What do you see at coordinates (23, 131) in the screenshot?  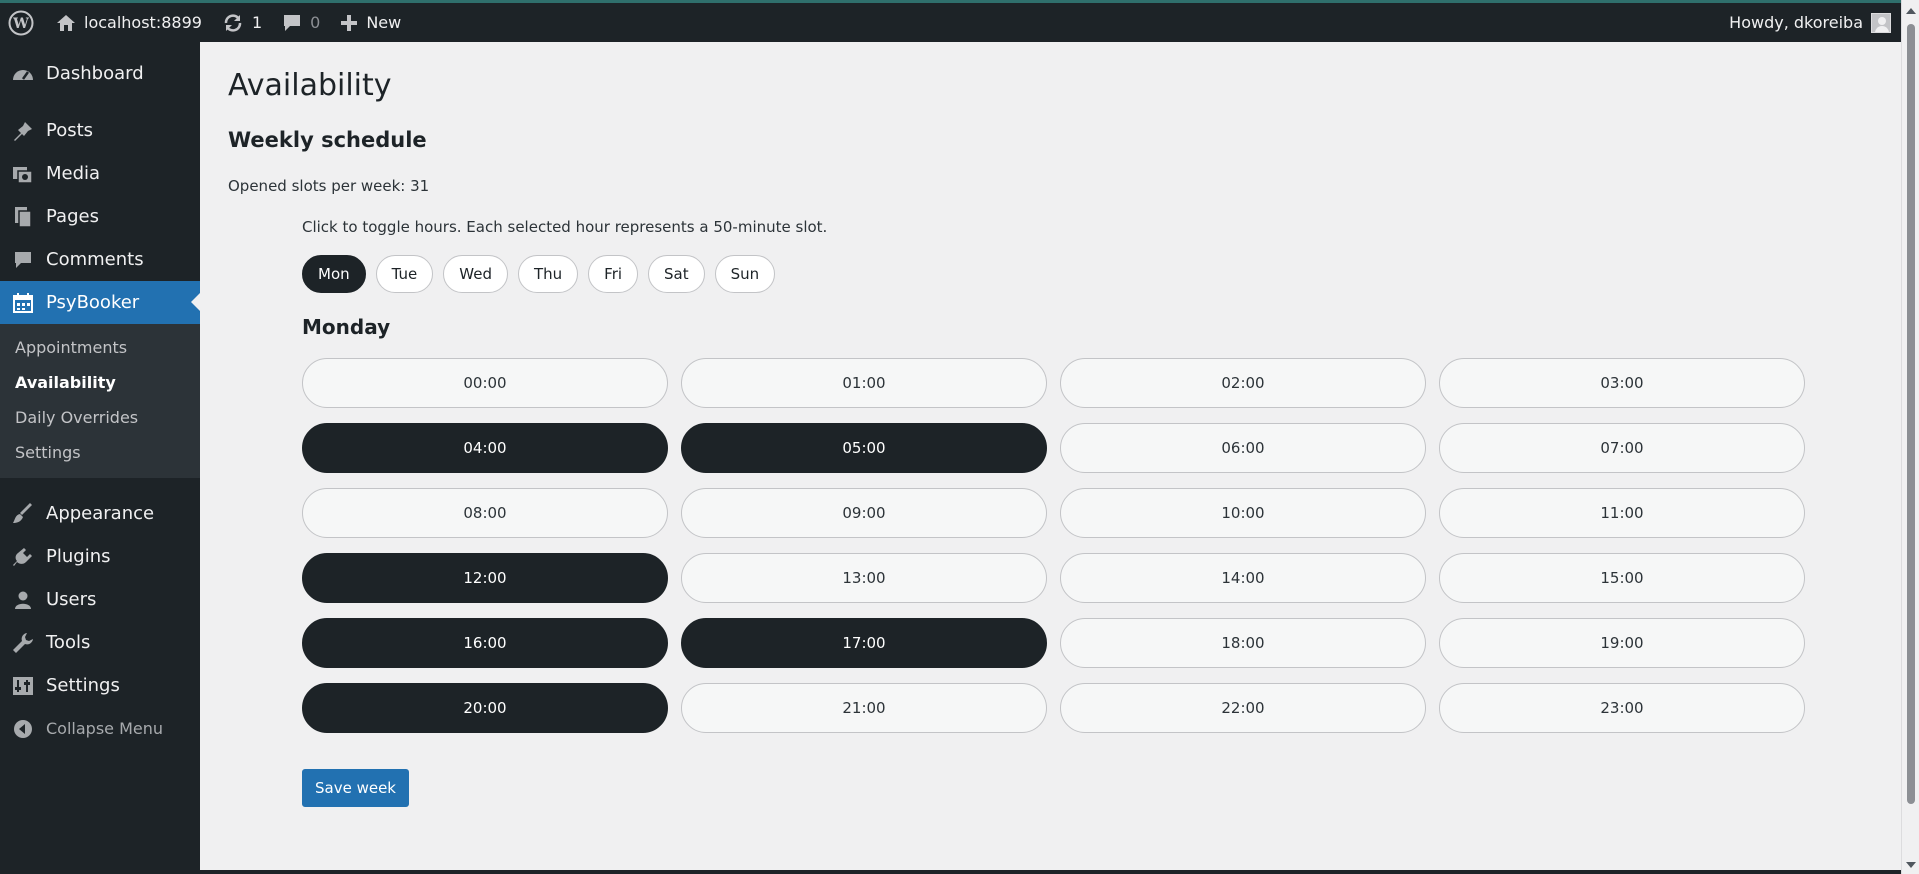 I see `pin-icon` at bounding box center [23, 131].